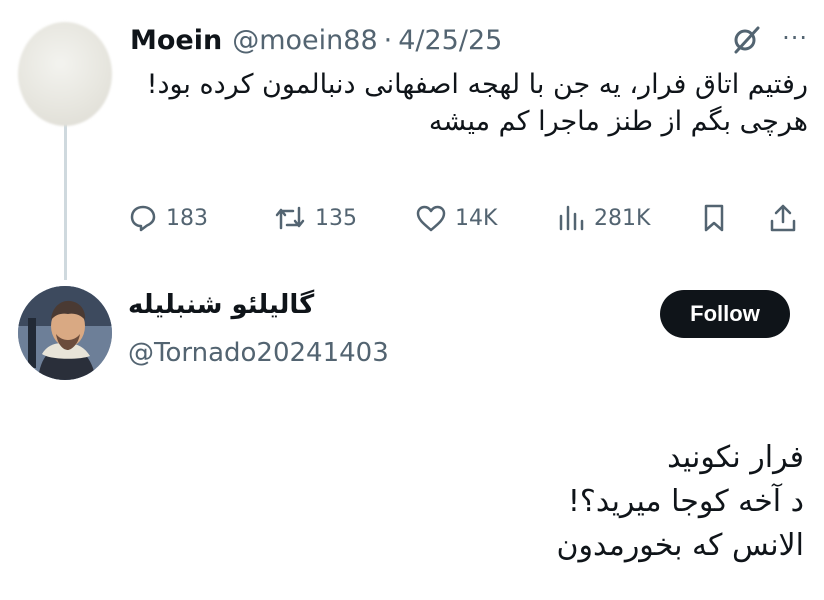  I want to click on retweet-icon, so click(290, 218).